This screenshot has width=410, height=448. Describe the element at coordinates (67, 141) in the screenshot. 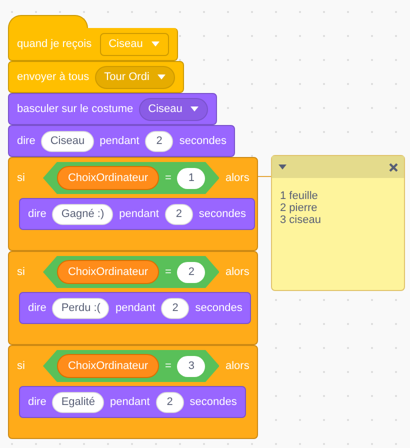

I see `text-input: Ciseau` at that location.